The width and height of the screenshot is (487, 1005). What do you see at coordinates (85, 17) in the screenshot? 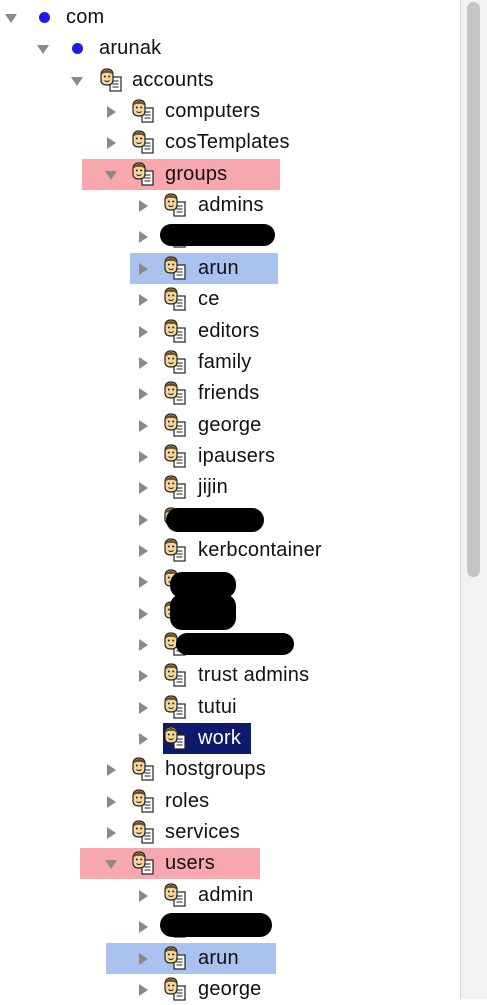
I see `tree-node-label: com` at bounding box center [85, 17].